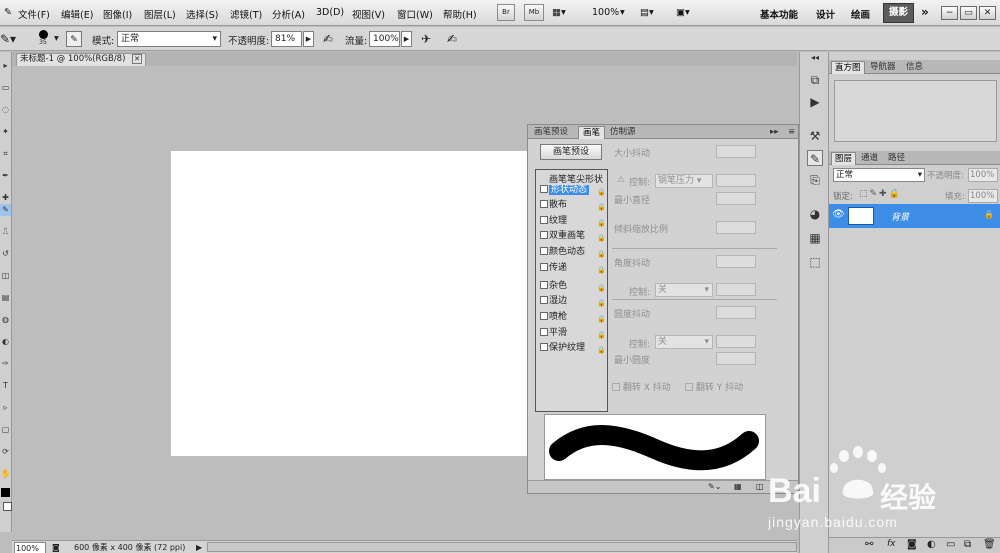  Describe the element at coordinates (736, 227) in the screenshot. I see `tilt-scale-field` at that location.